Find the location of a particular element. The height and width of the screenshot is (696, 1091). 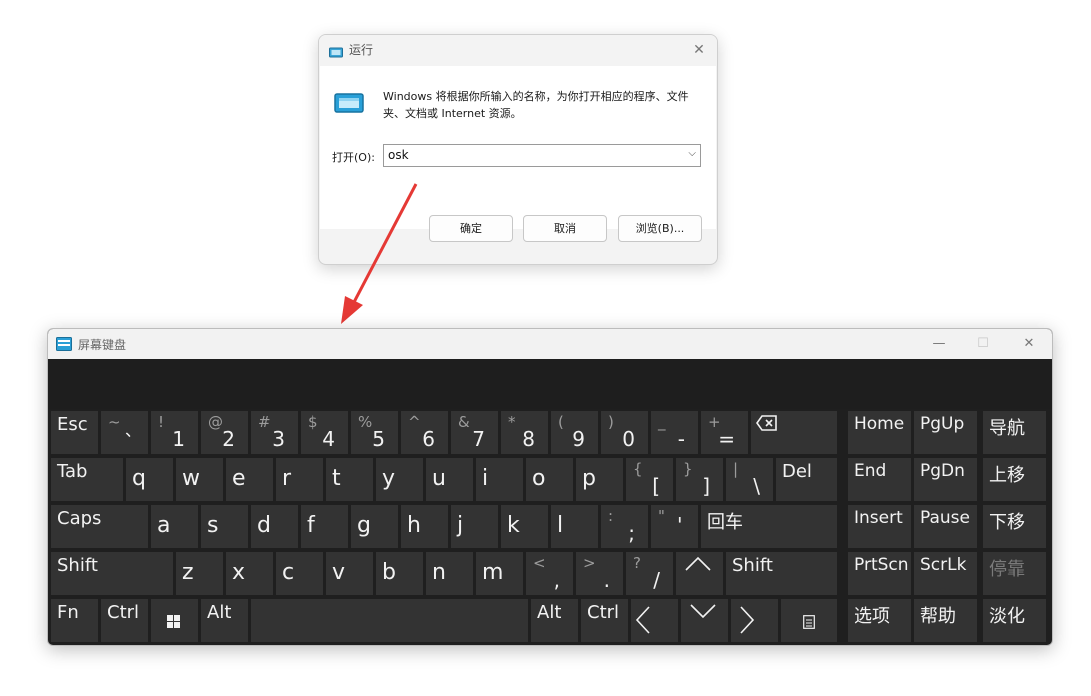

arrow-down-icon is located at coordinates (703, 613).